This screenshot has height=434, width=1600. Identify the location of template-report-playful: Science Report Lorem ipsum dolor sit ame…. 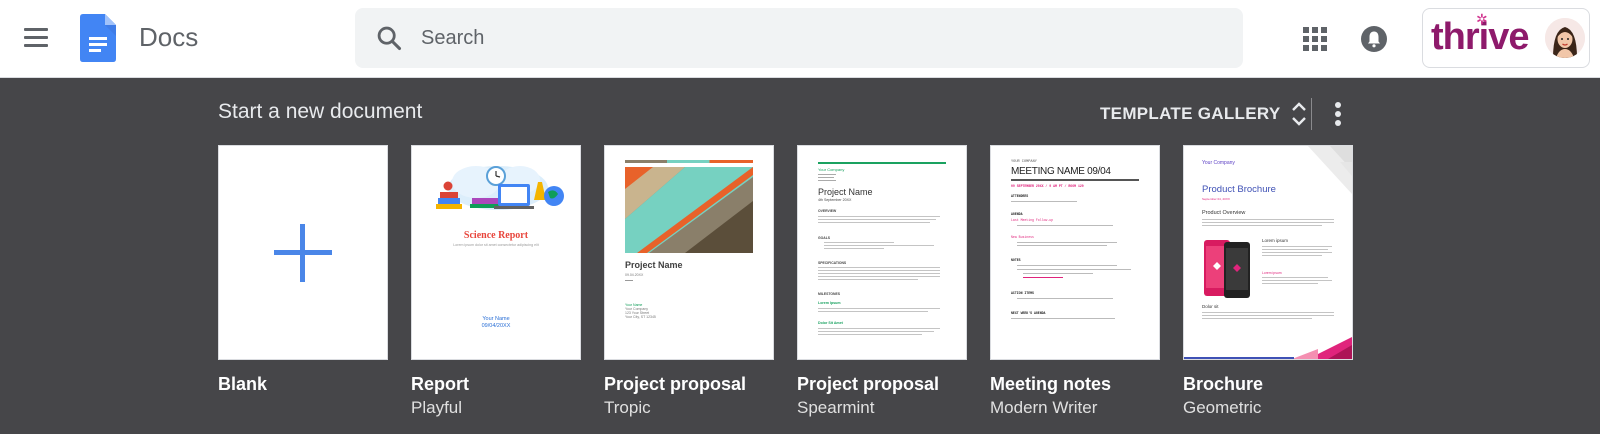
(496, 281).